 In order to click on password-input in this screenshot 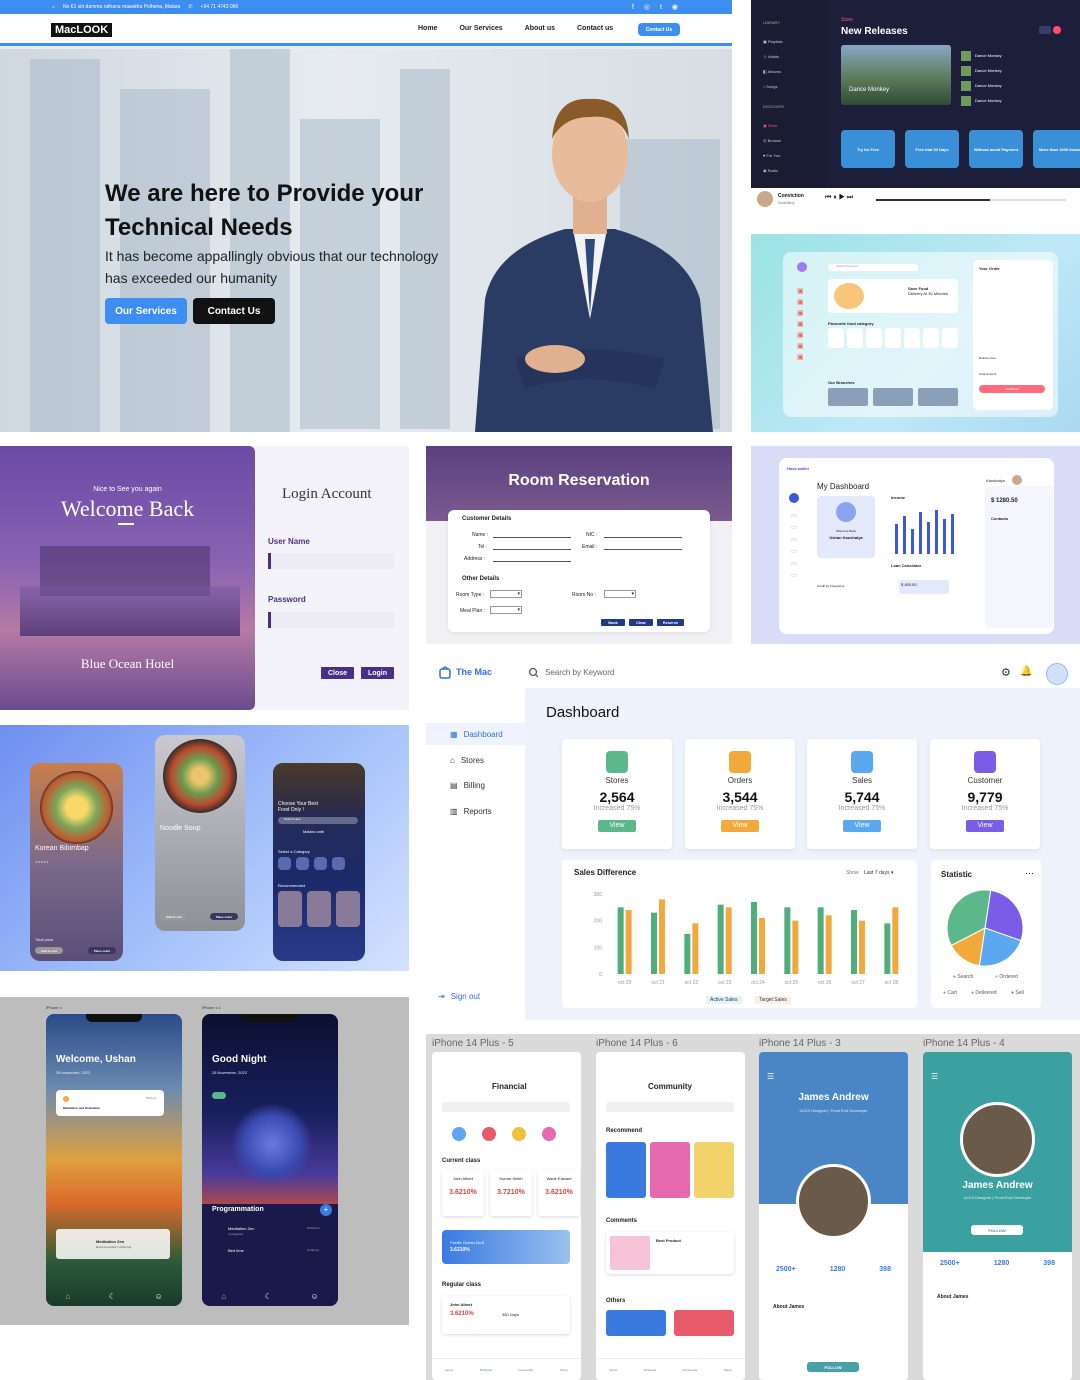, I will do `click(331, 620)`.